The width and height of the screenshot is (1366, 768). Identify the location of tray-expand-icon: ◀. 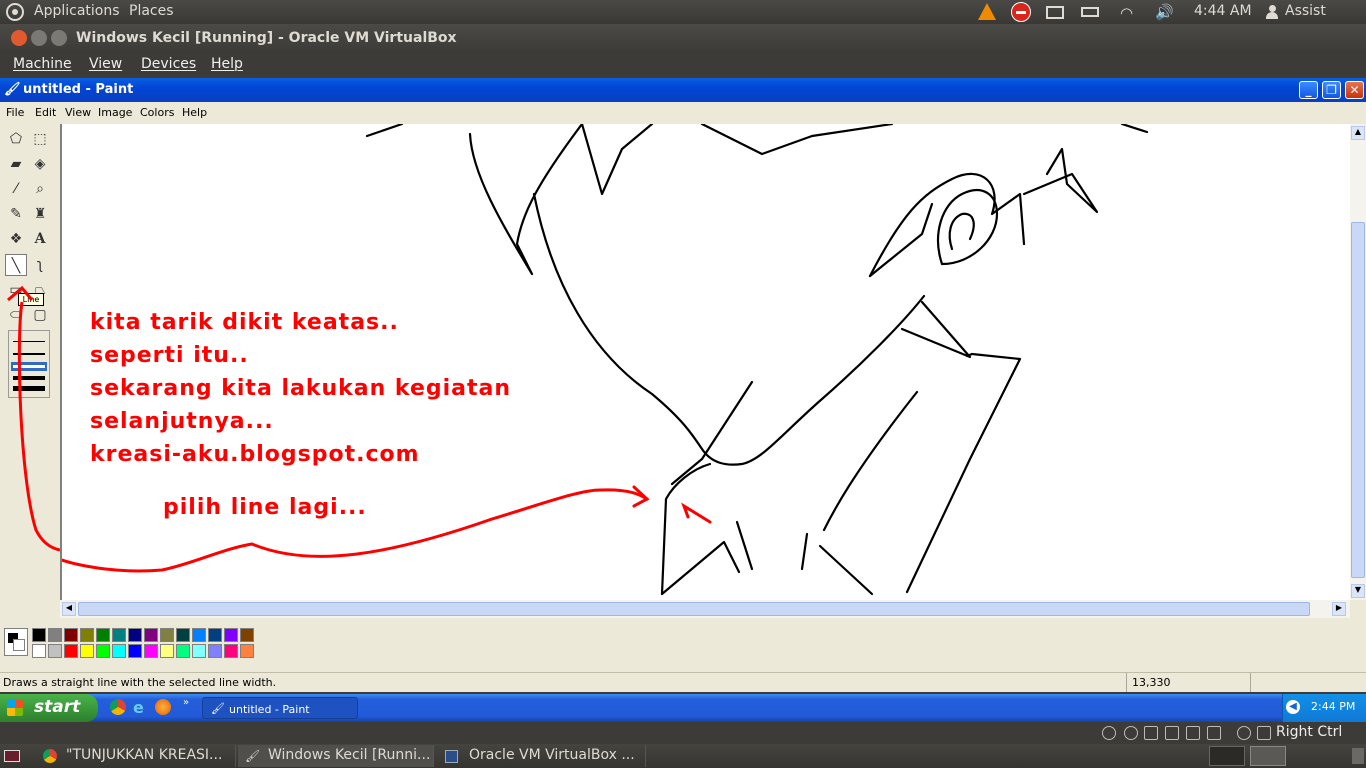
(1293, 707).